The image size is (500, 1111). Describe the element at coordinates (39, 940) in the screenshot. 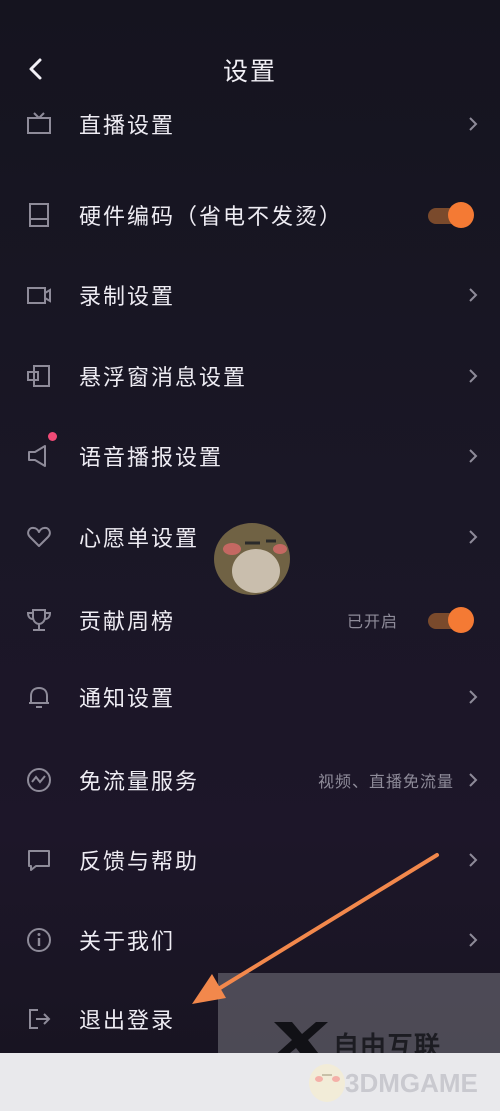

I see `info-icon` at that location.